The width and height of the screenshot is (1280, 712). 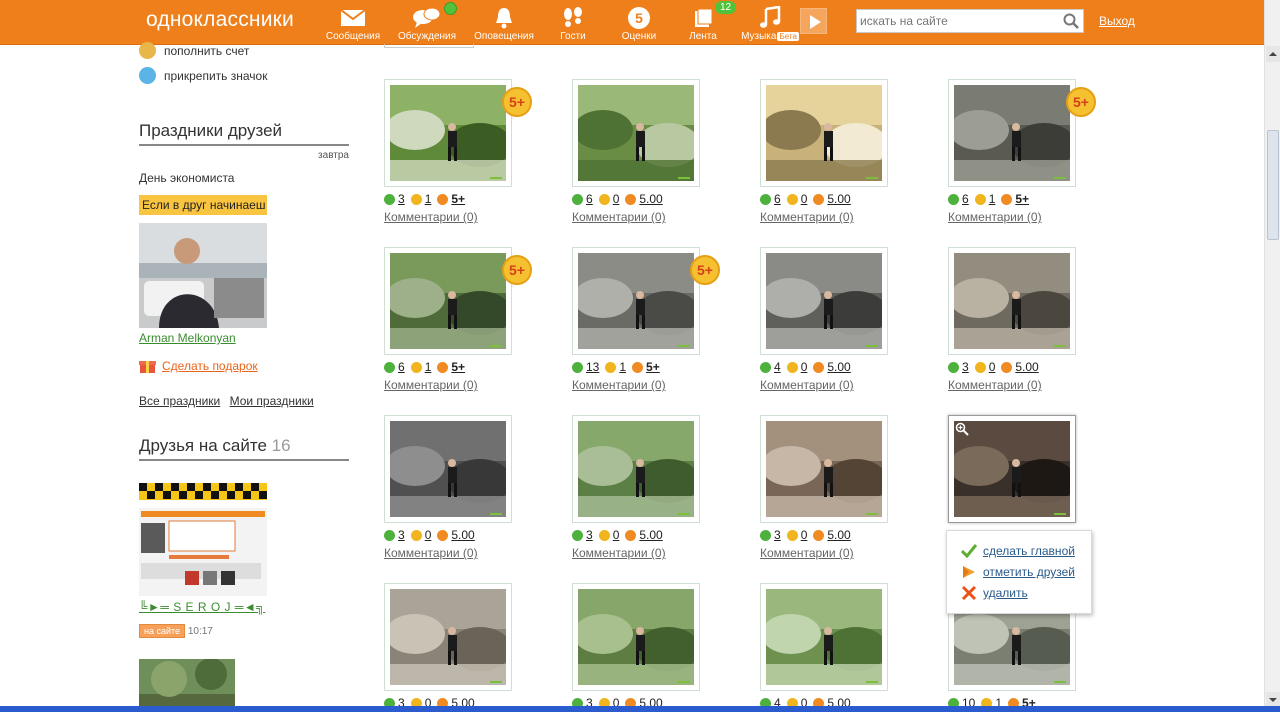 I want to click on search-icon, so click(x=1071, y=21).